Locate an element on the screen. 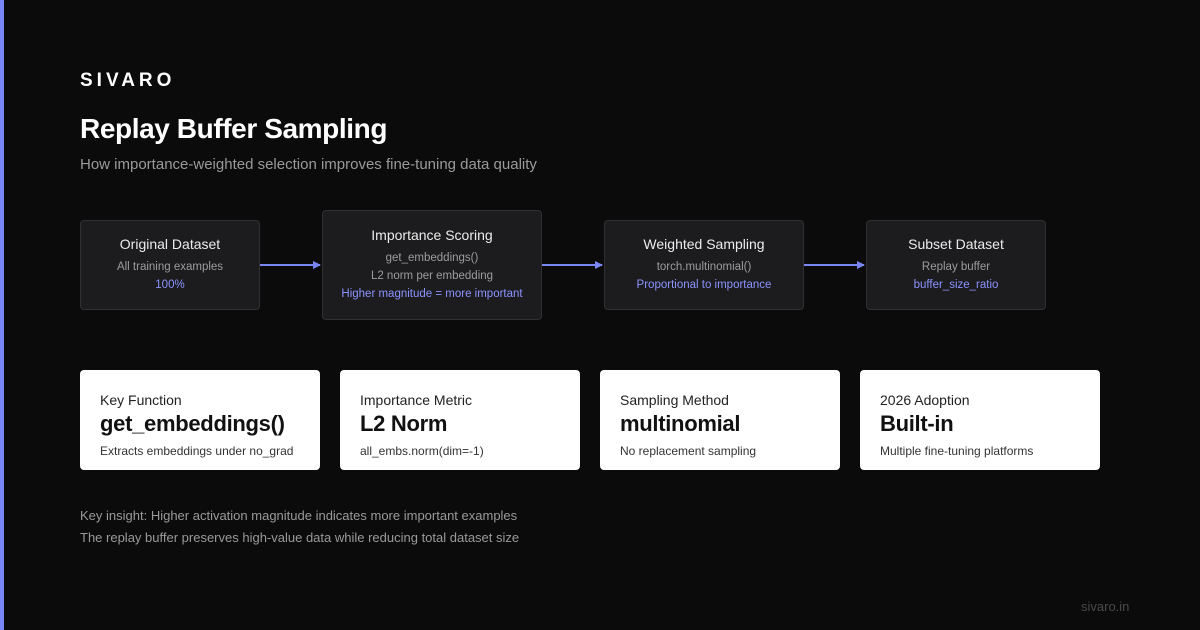 The width and height of the screenshot is (1200, 630). flow-node-line: All training examples is located at coordinates (170, 267).